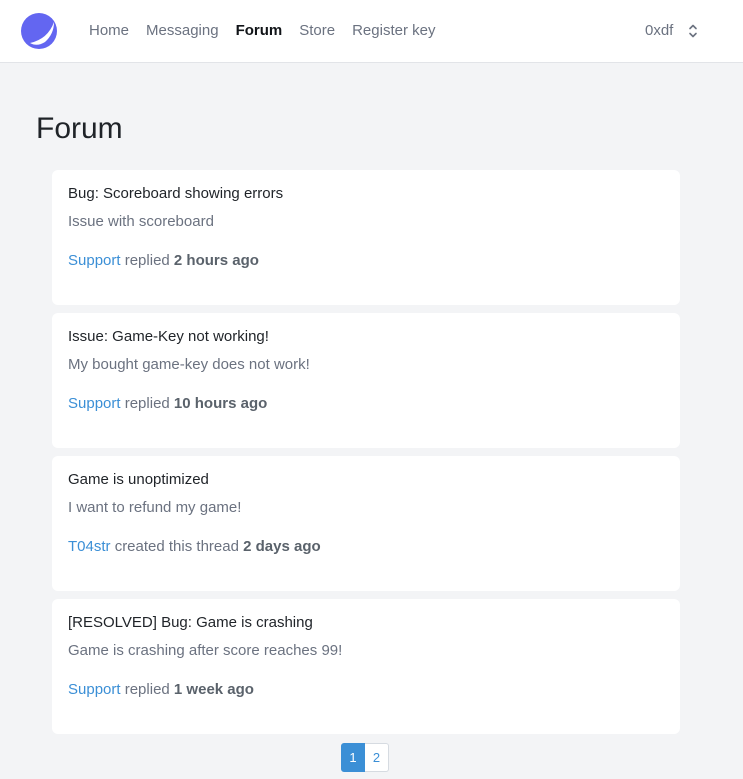 This screenshot has height=779, width=743. Describe the element at coordinates (317, 31) in the screenshot. I see `nav-item-store: Store` at that location.